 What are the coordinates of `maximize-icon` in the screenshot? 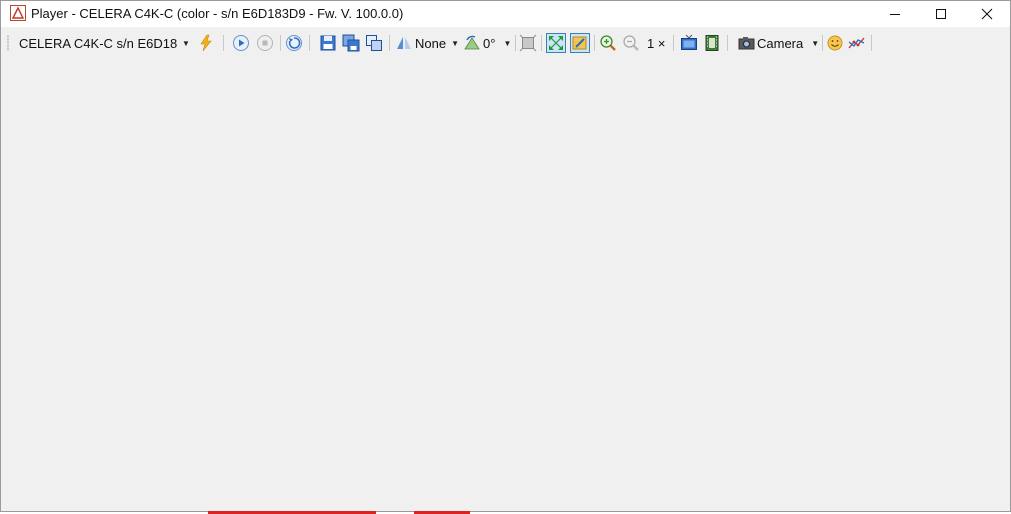 It's located at (941, 14).